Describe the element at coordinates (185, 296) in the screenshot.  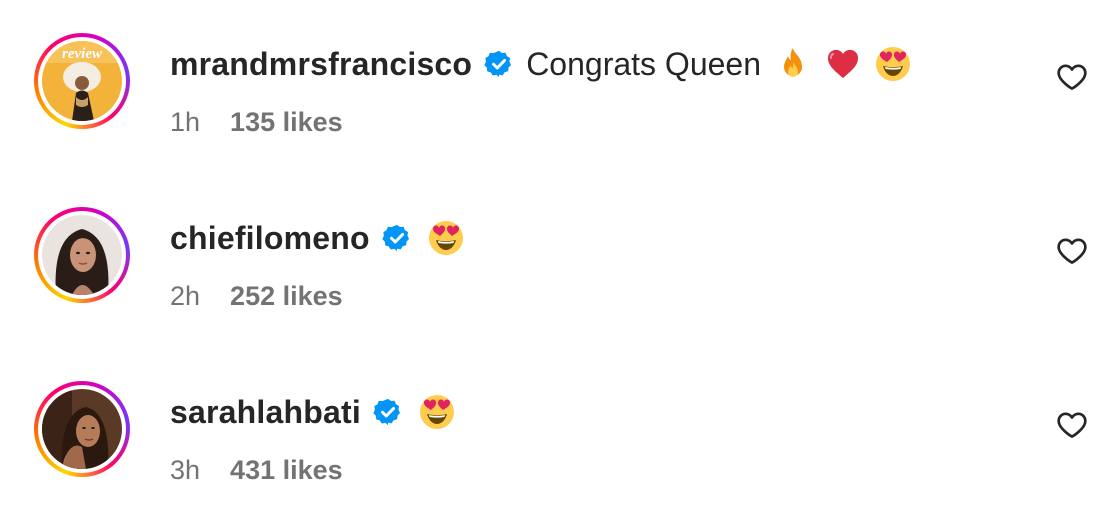
I see `comment-time: 2h` at that location.